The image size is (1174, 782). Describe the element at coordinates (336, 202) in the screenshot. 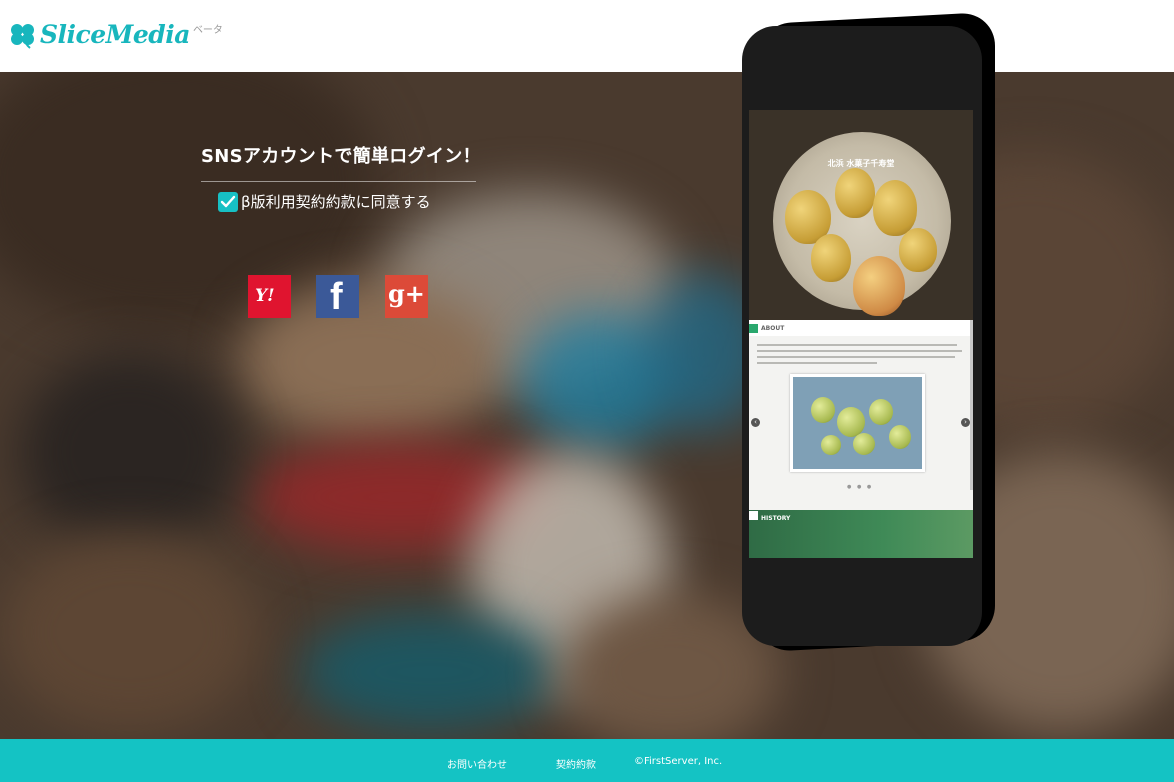

I see `agree-terms-label: β版利用契約約款に同意する` at that location.